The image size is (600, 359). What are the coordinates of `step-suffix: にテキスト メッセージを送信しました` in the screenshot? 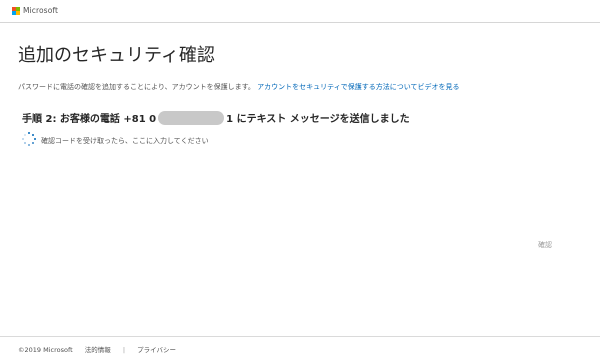 It's located at (321, 119).